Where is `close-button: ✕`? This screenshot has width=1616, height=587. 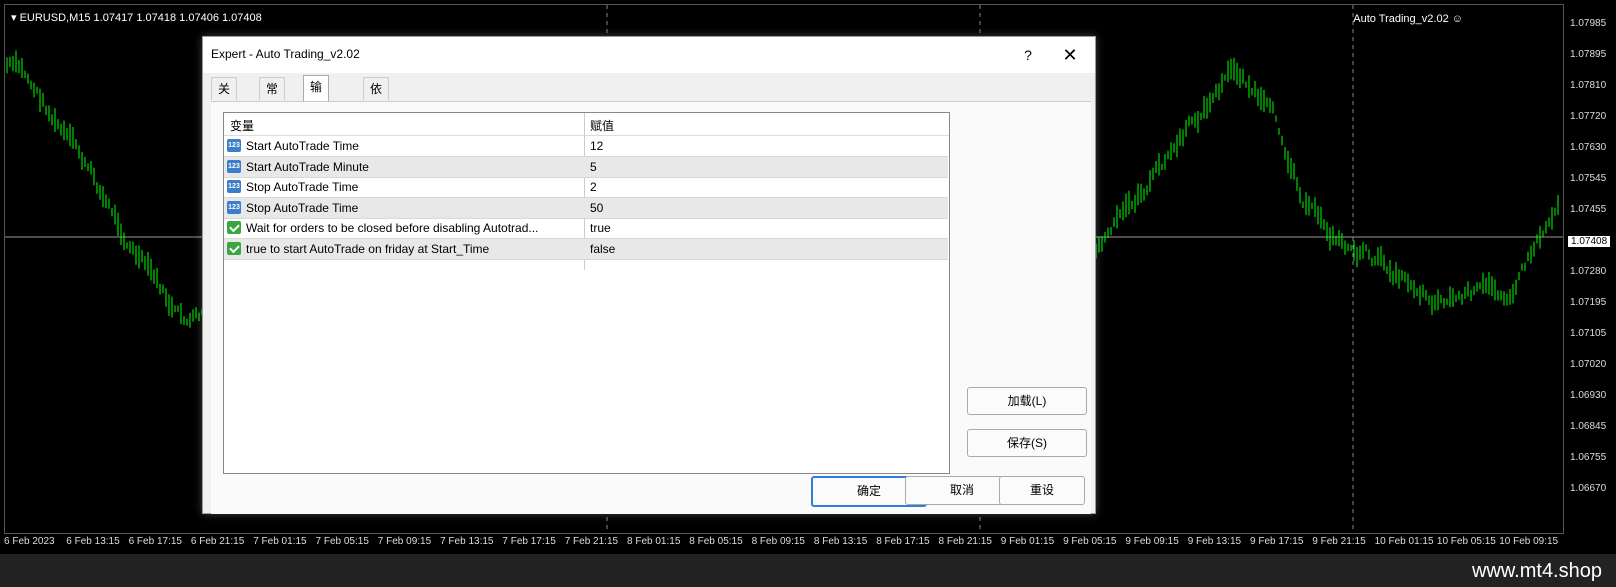
close-button: ✕ is located at coordinates (1070, 55).